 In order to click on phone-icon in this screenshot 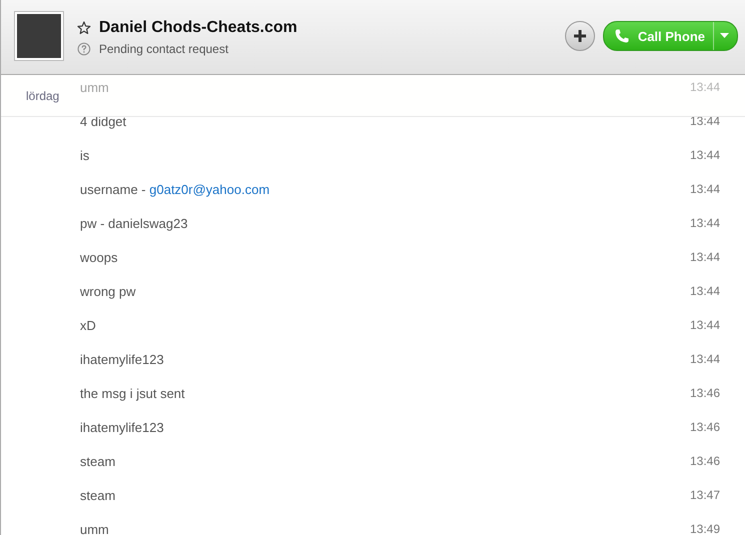, I will do `click(622, 36)`.